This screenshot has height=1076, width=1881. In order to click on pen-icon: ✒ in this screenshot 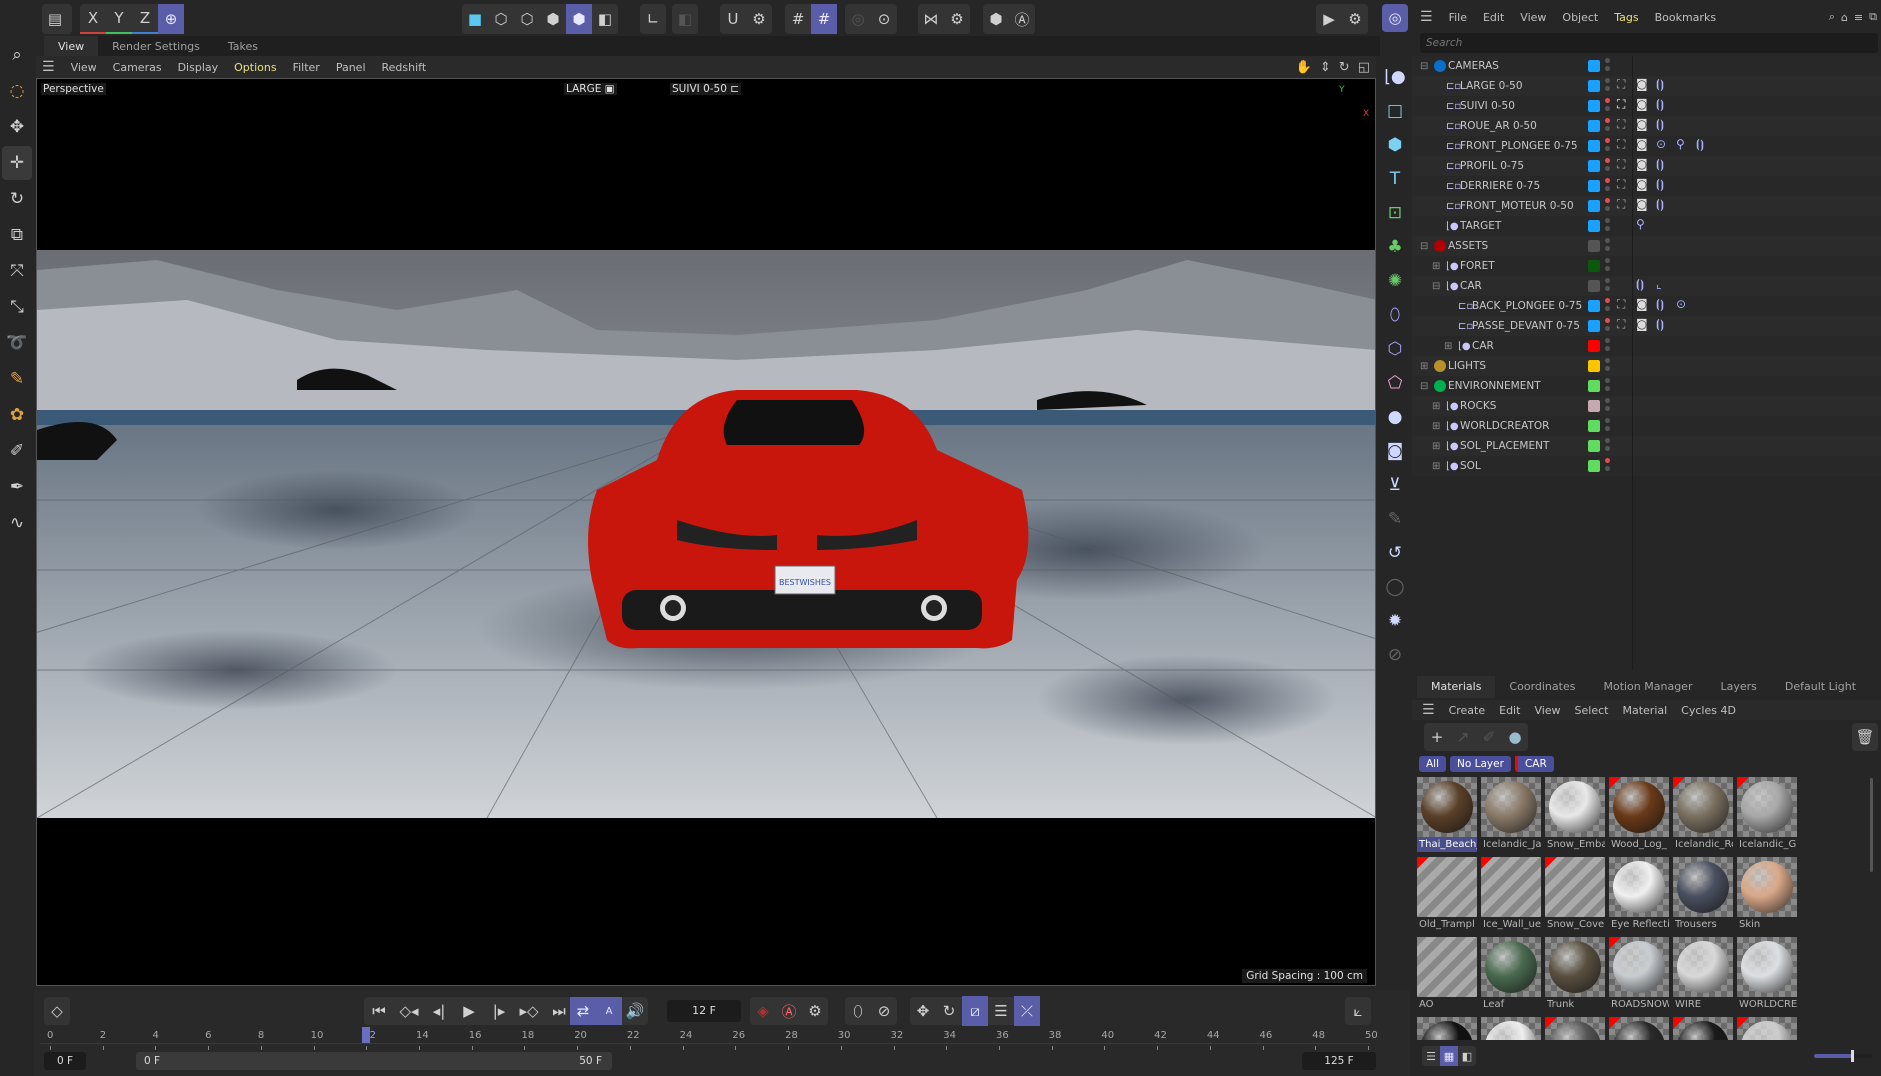, I will do `click(17, 487)`.